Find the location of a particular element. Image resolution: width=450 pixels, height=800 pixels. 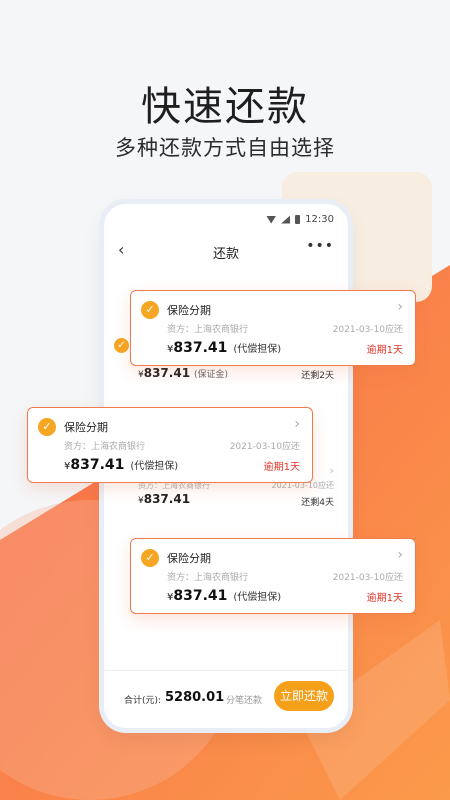

list-item-amount: ¥837.41 is located at coordinates (164, 499).